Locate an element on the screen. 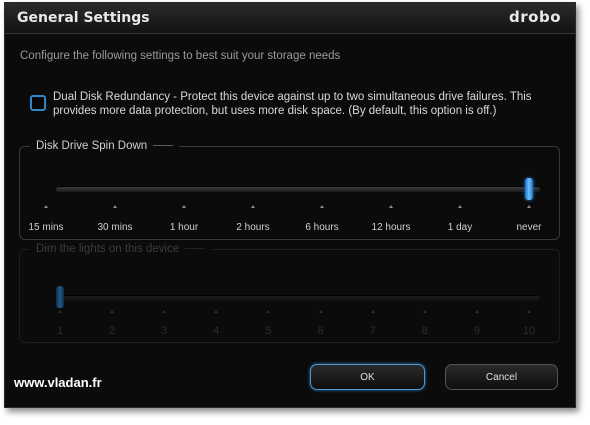  spin-down-tick-label: 2 hours is located at coordinates (253, 227).